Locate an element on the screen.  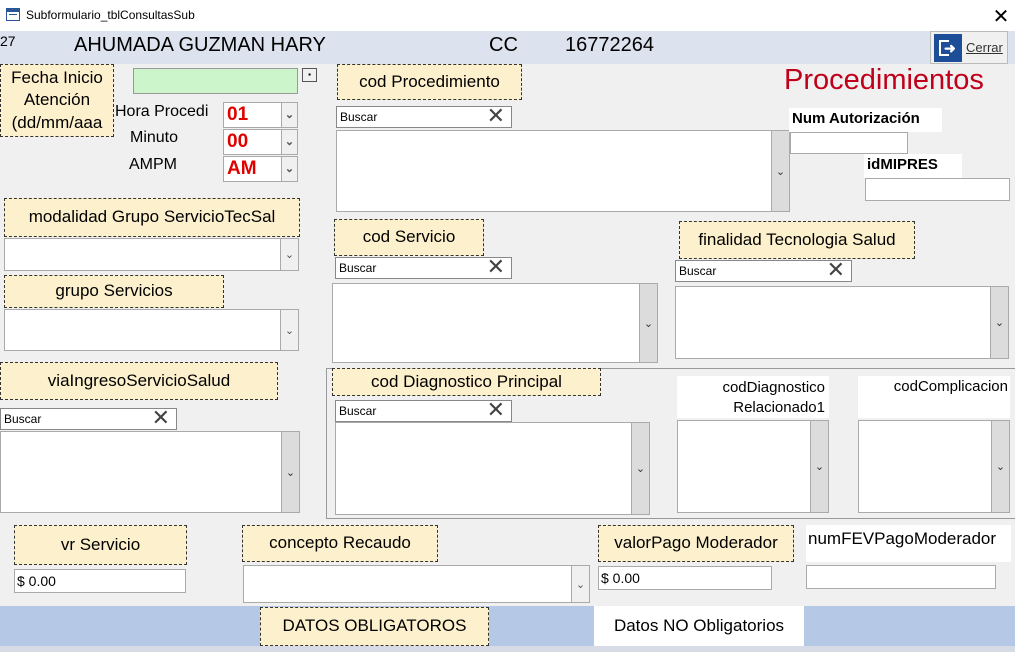
cod-servicio-list is located at coordinates (495, 323).